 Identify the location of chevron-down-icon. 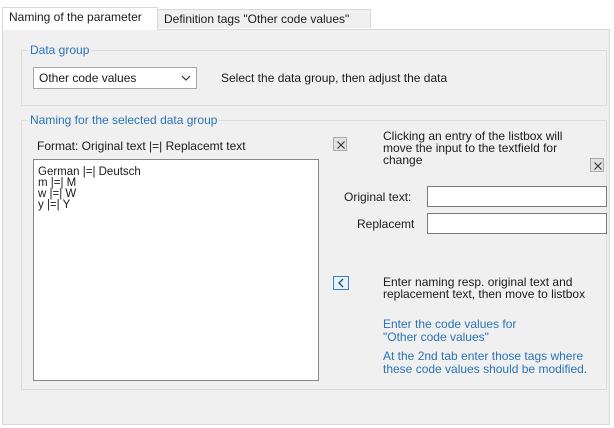
(186, 78).